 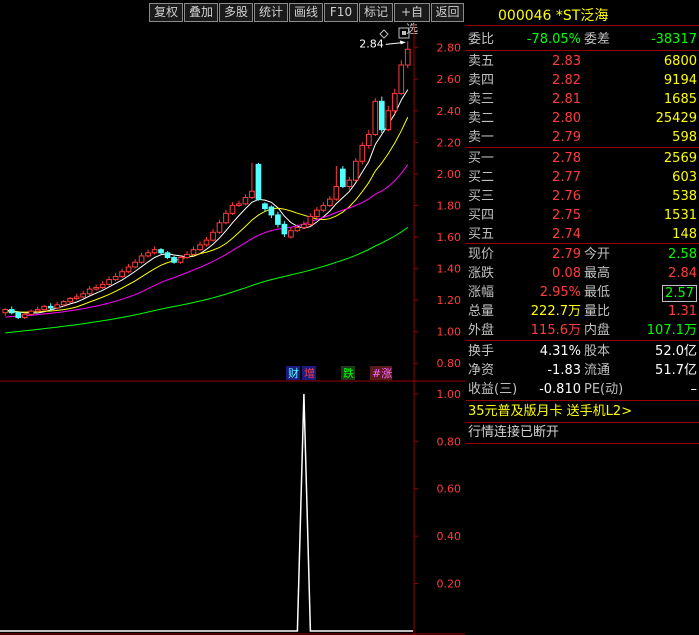 What do you see at coordinates (582, 99) in the screenshot?
I see `book-row: 卖三 2.81 1685` at bounding box center [582, 99].